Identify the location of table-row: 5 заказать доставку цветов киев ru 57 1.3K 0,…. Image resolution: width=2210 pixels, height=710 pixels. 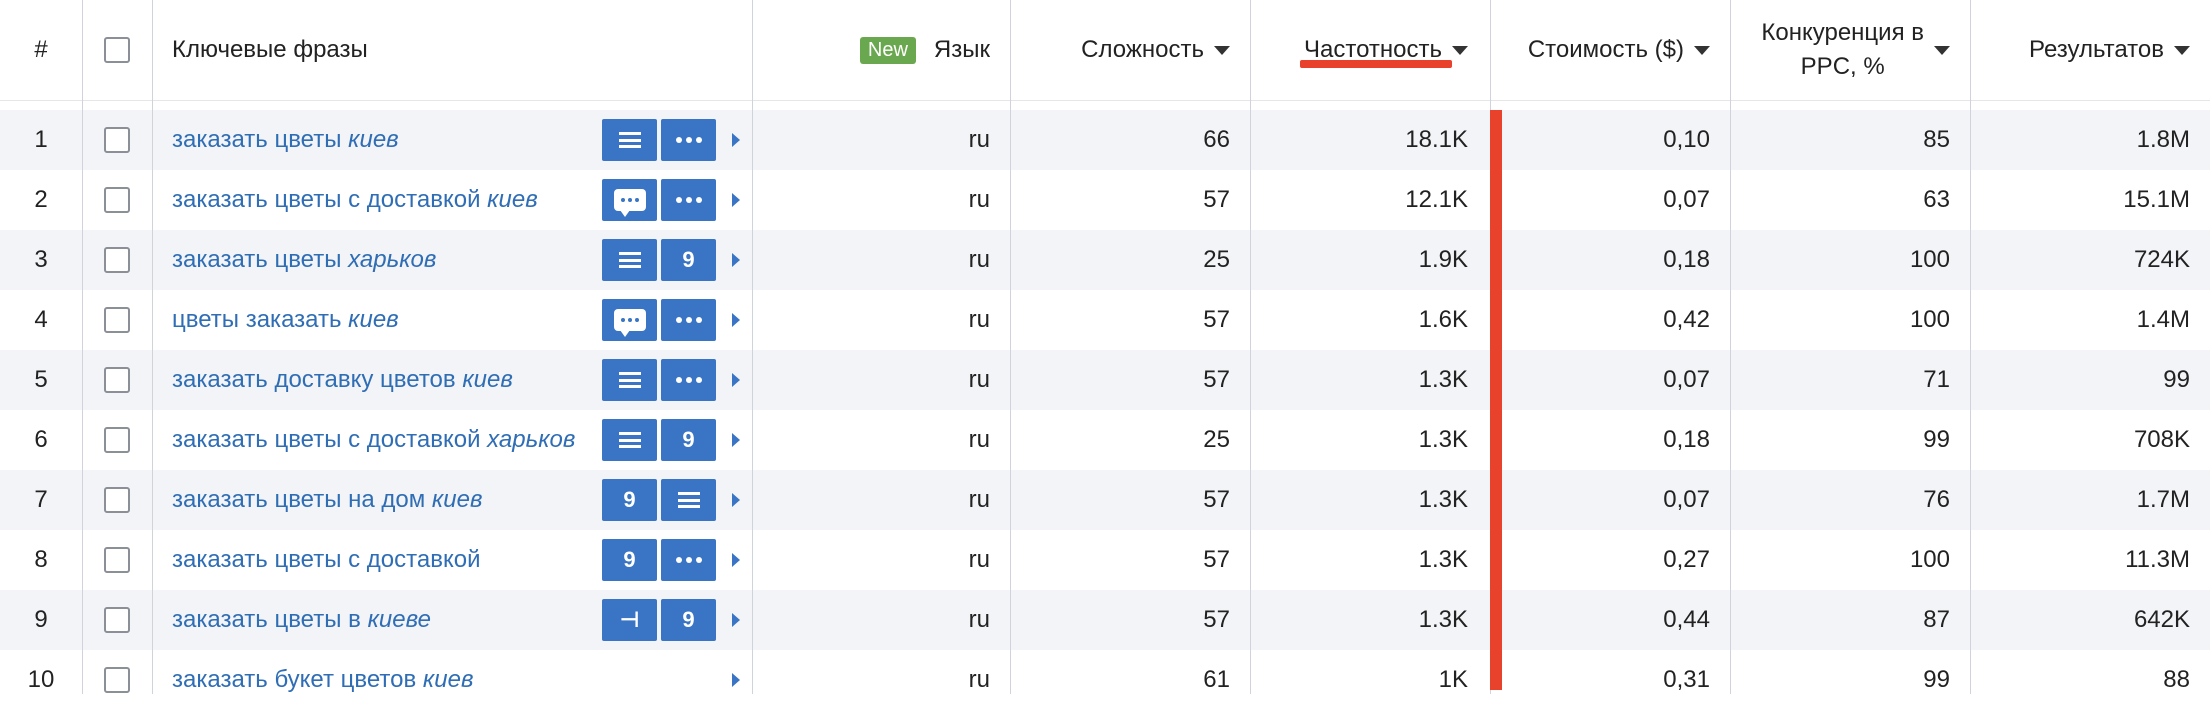
(1105, 380).